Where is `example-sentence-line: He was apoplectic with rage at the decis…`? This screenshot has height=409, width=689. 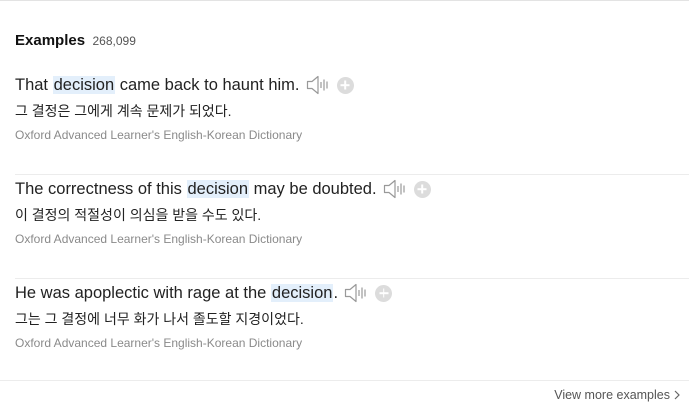 example-sentence-line: He was apoplectic with rage at the decis… is located at coordinates (204, 293).